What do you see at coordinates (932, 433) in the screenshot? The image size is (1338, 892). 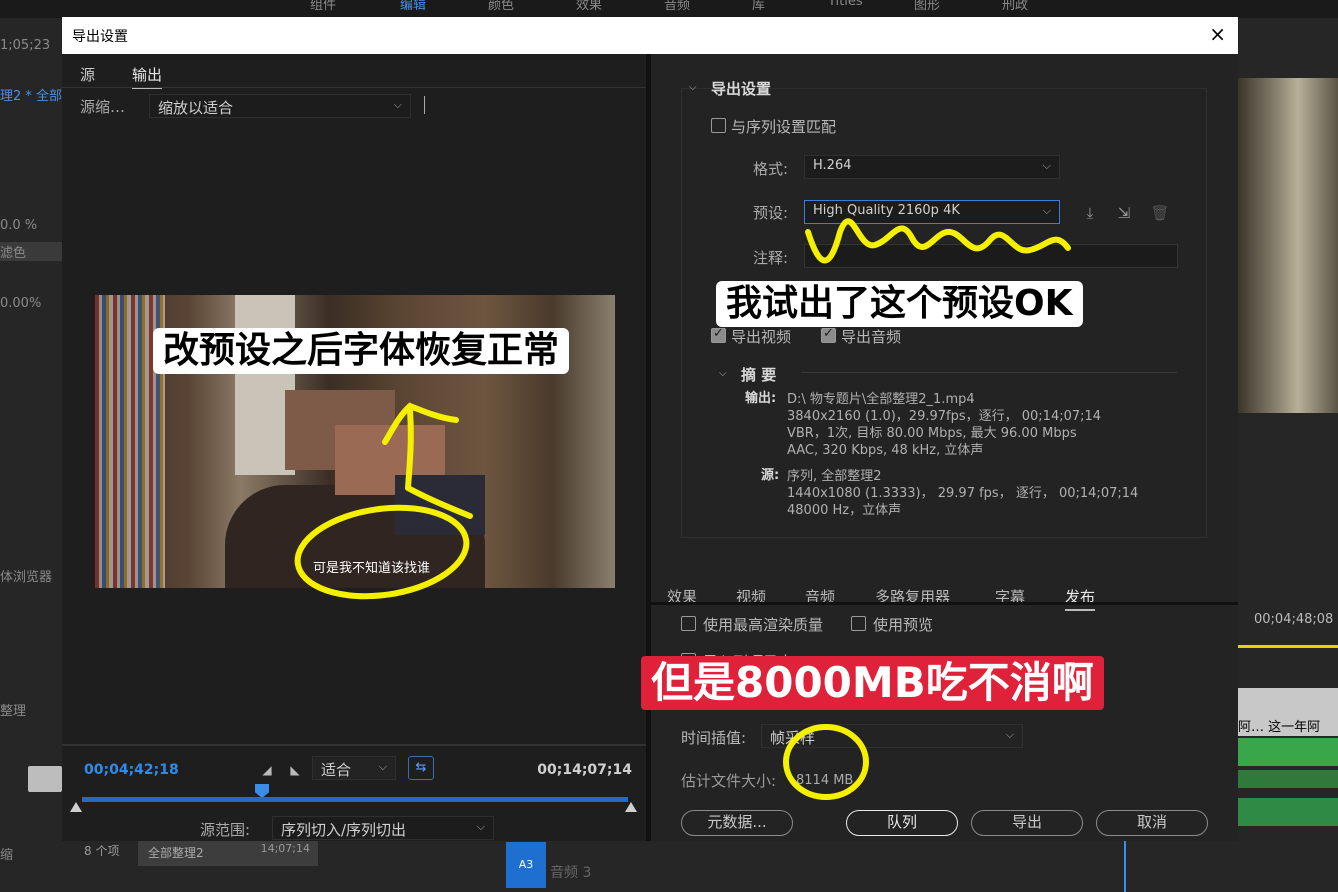 I see `output-bitrate-info: VBR，1次, 目标 80.00 Mbps, 最大 96.00 Mbps` at bounding box center [932, 433].